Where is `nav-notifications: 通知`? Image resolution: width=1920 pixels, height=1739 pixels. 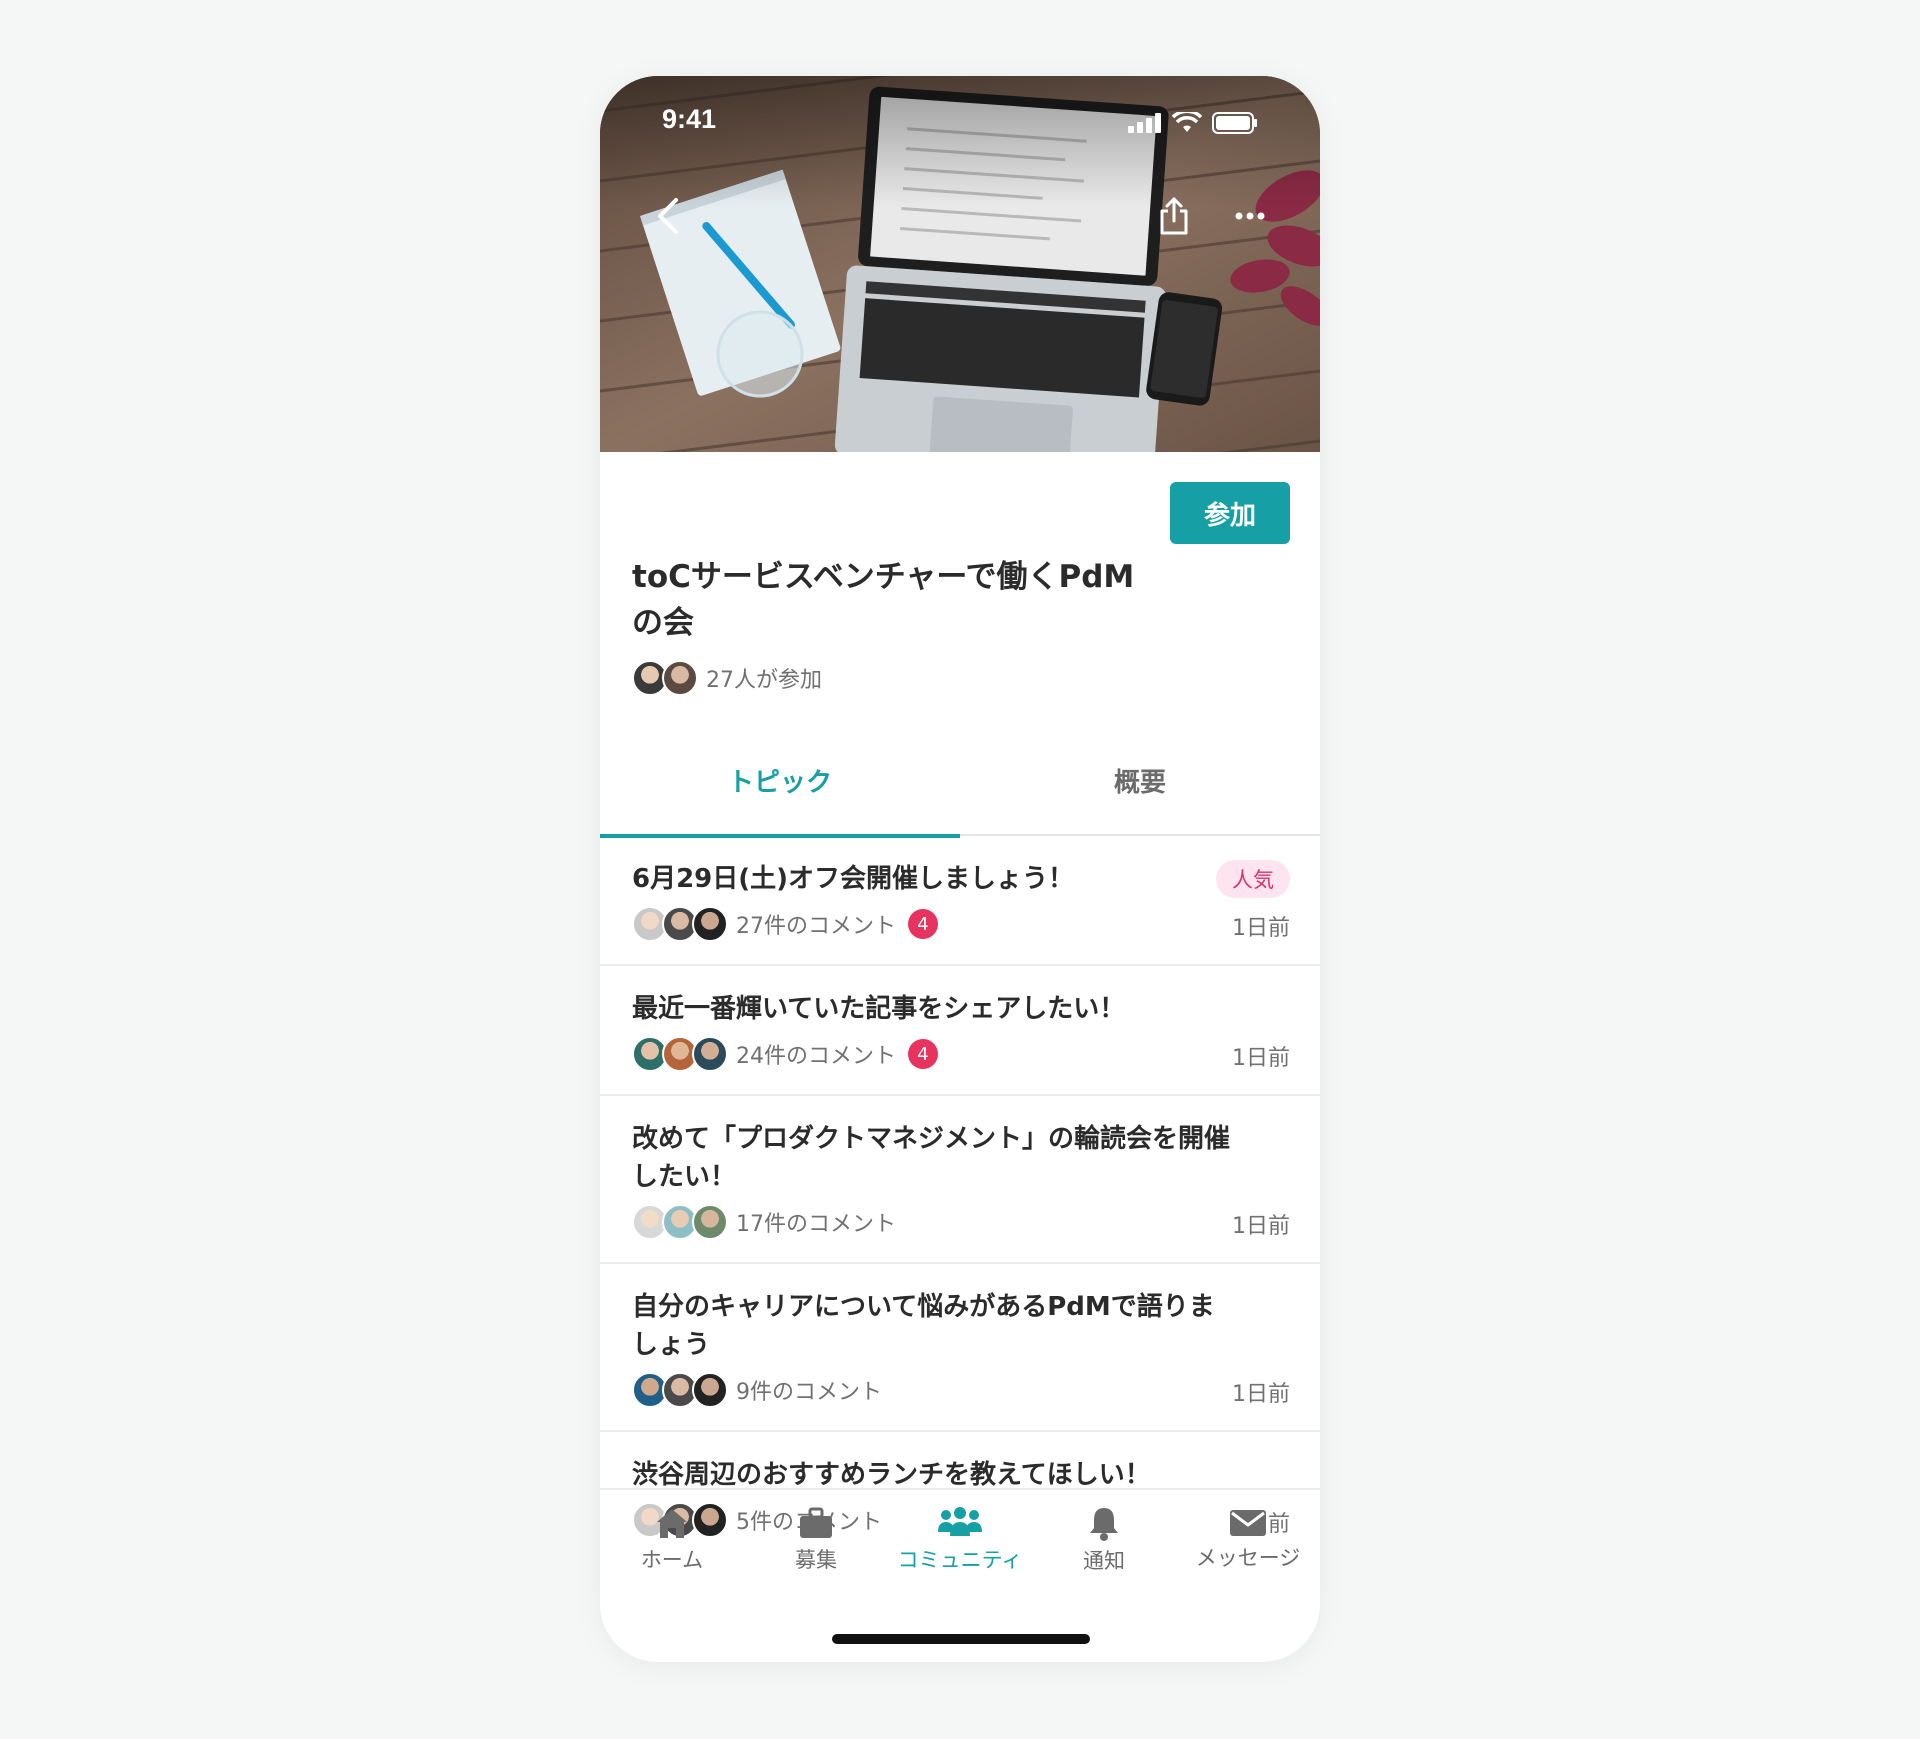 nav-notifications: 通知 is located at coordinates (1104, 1540).